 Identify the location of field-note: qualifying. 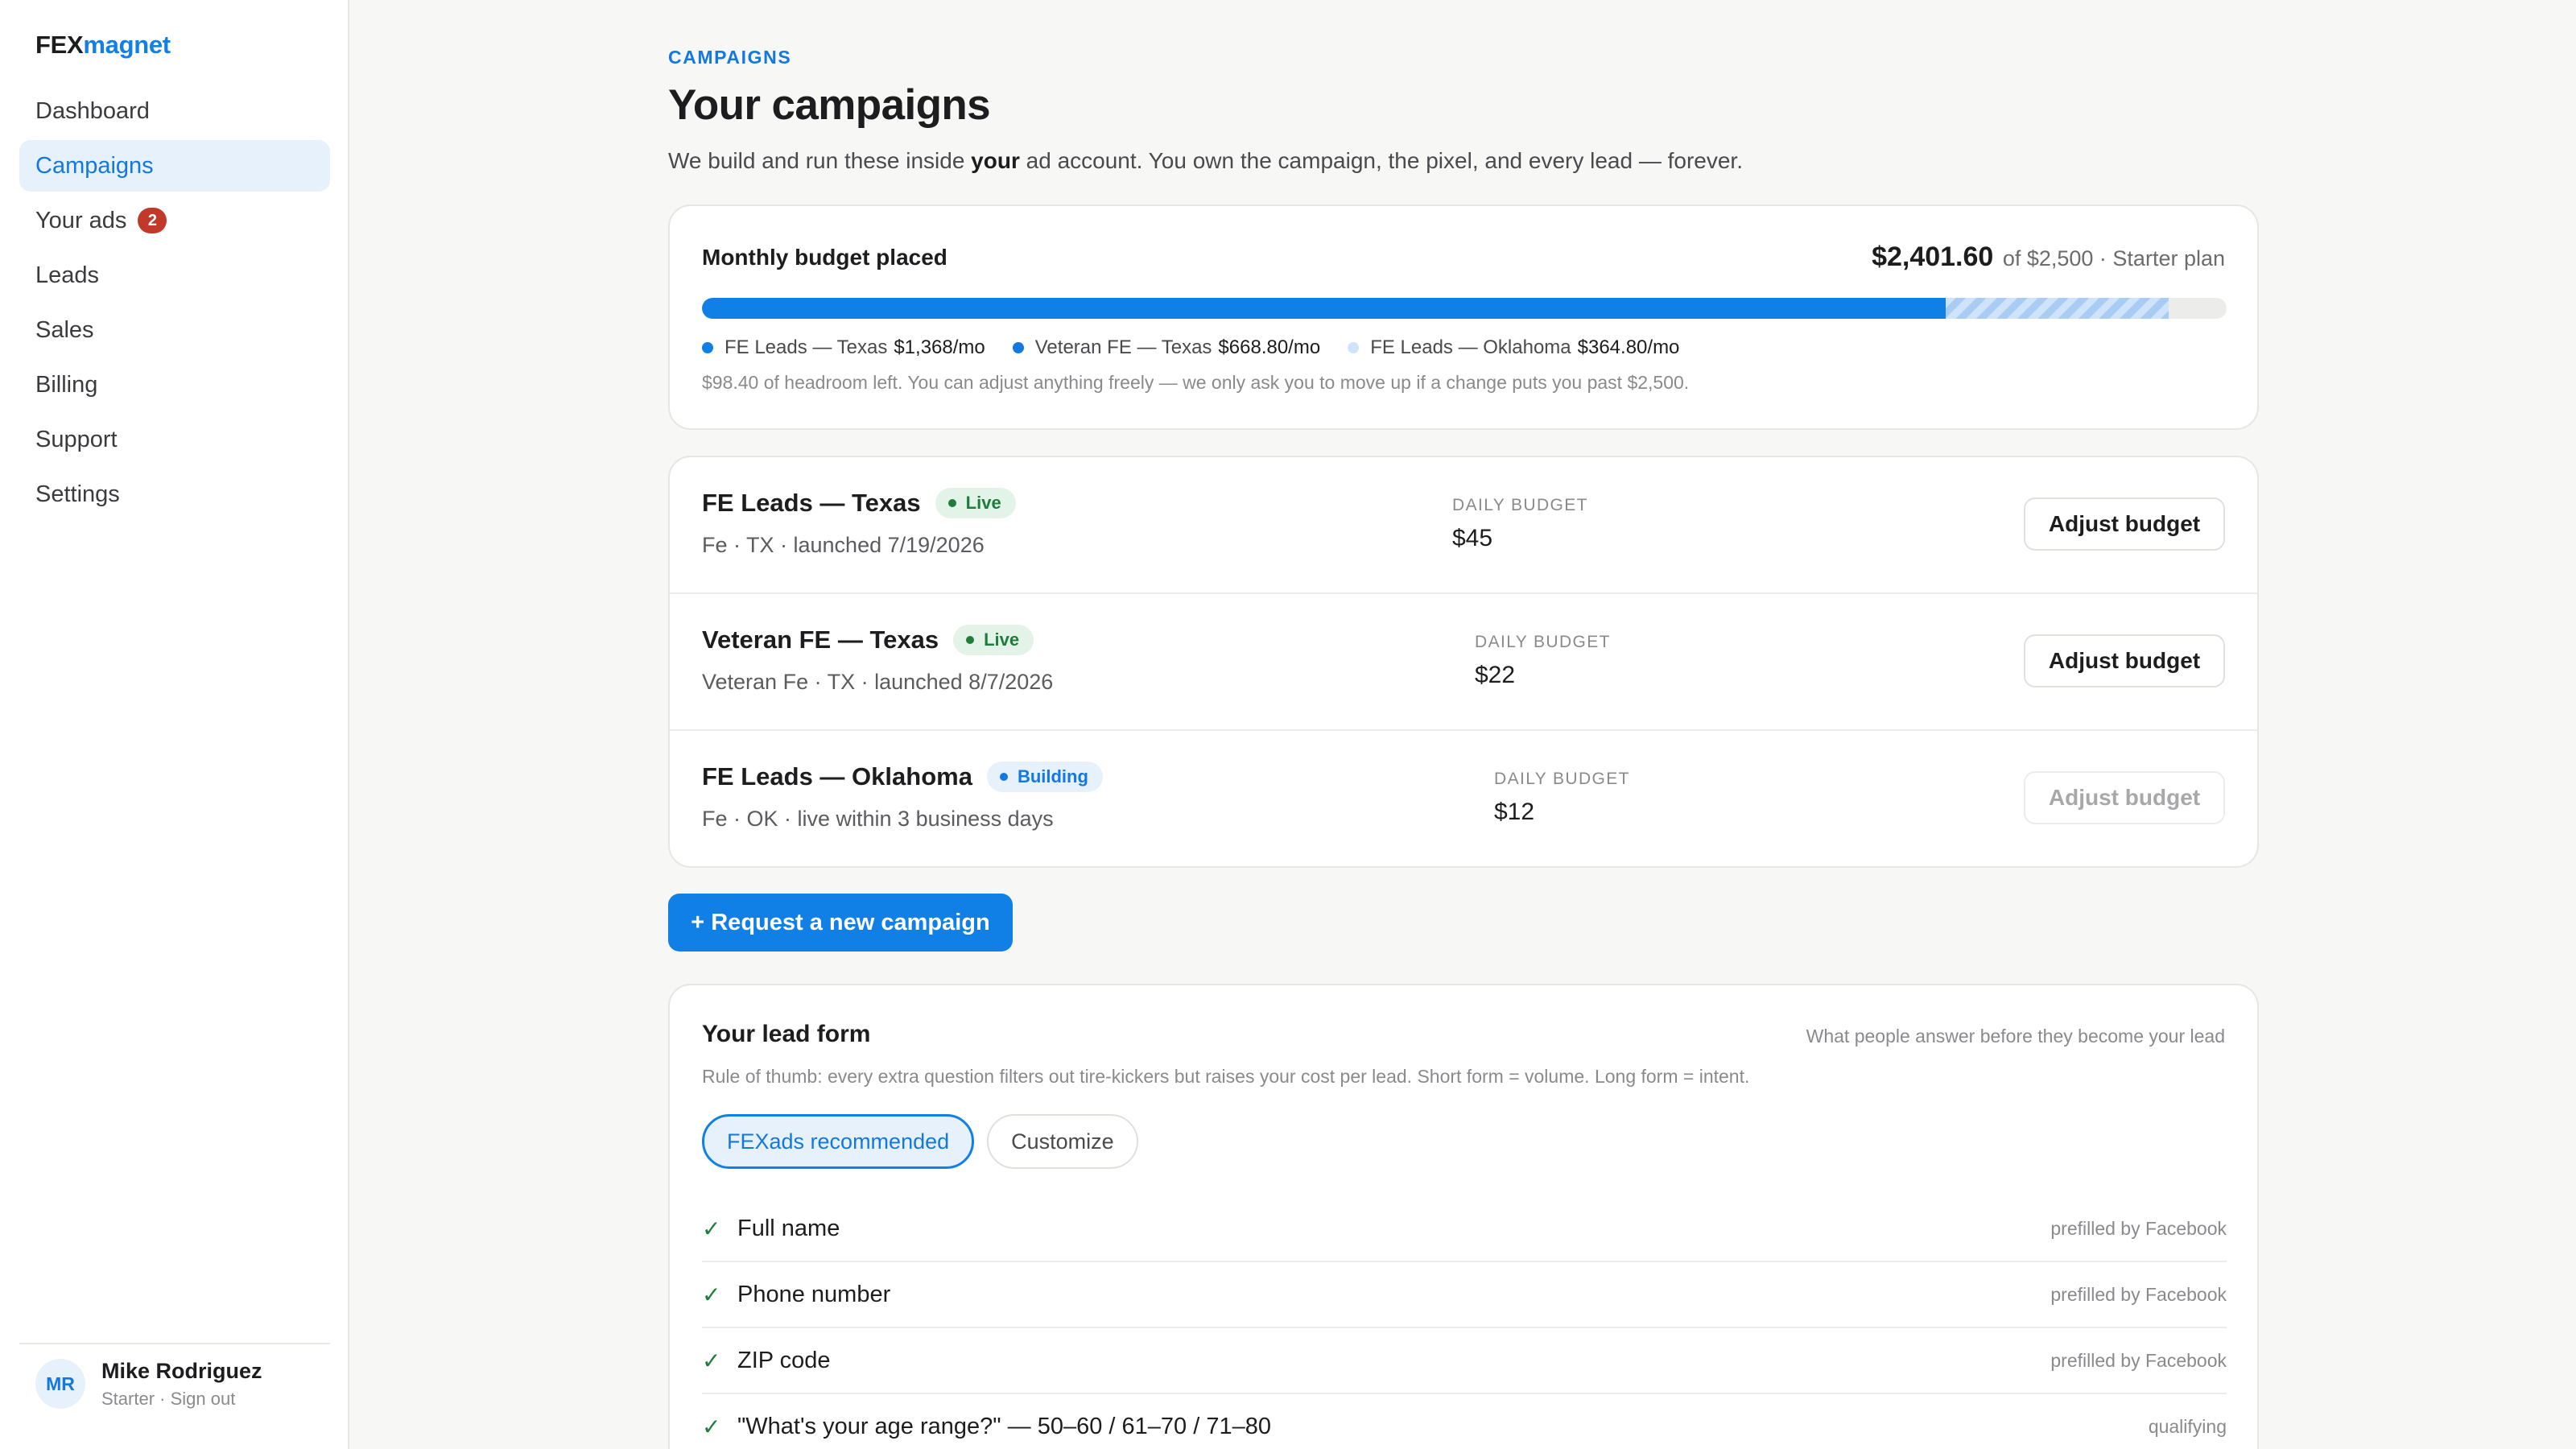
(2187, 1426).